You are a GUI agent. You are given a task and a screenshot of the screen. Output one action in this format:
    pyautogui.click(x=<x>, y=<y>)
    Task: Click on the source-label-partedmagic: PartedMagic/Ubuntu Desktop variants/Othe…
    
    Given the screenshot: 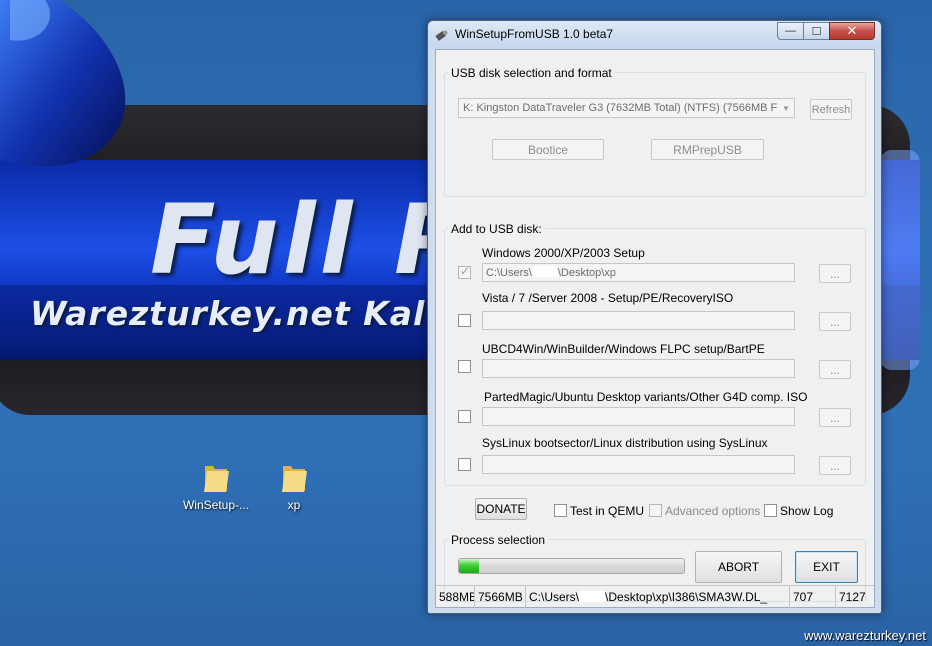 What is the action you would take?
    pyautogui.click(x=646, y=397)
    